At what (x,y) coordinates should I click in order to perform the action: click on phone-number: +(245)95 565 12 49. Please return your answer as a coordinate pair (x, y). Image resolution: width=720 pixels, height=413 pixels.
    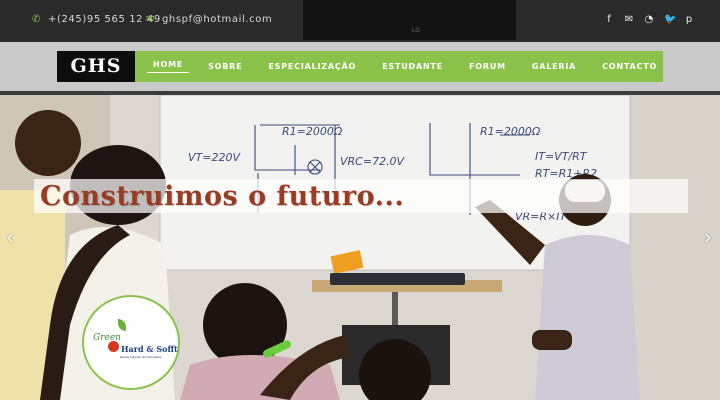
    Looking at the image, I should click on (104, 19).